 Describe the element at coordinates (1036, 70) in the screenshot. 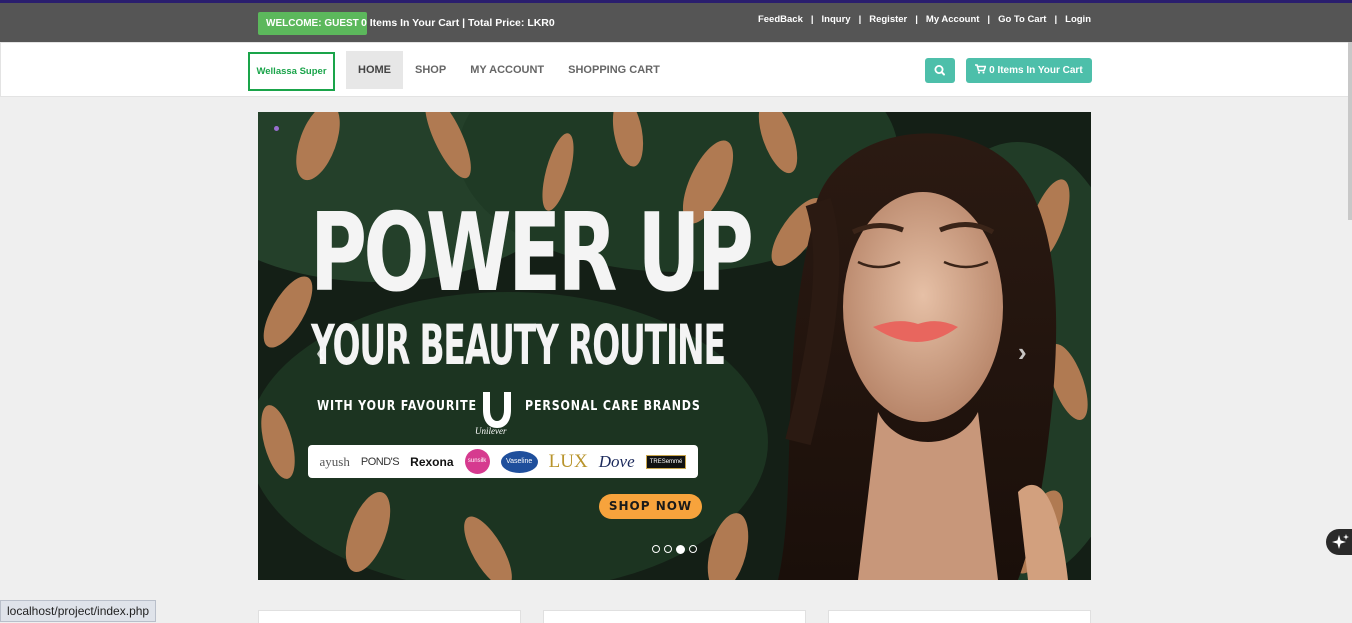

I see `cart-button-label: 0 Items In Your Cart` at that location.